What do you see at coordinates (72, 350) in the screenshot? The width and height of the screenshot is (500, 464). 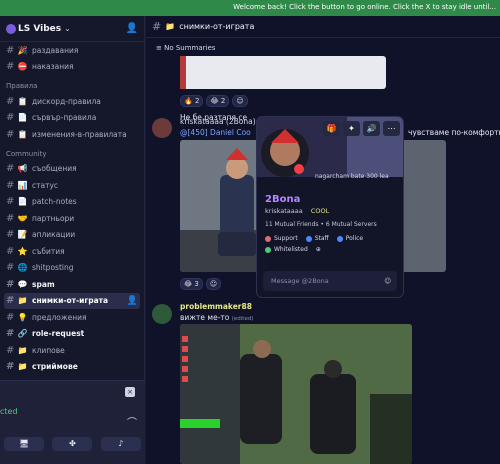 I see `sidebar-channel: # 📁 клипове` at bounding box center [72, 350].